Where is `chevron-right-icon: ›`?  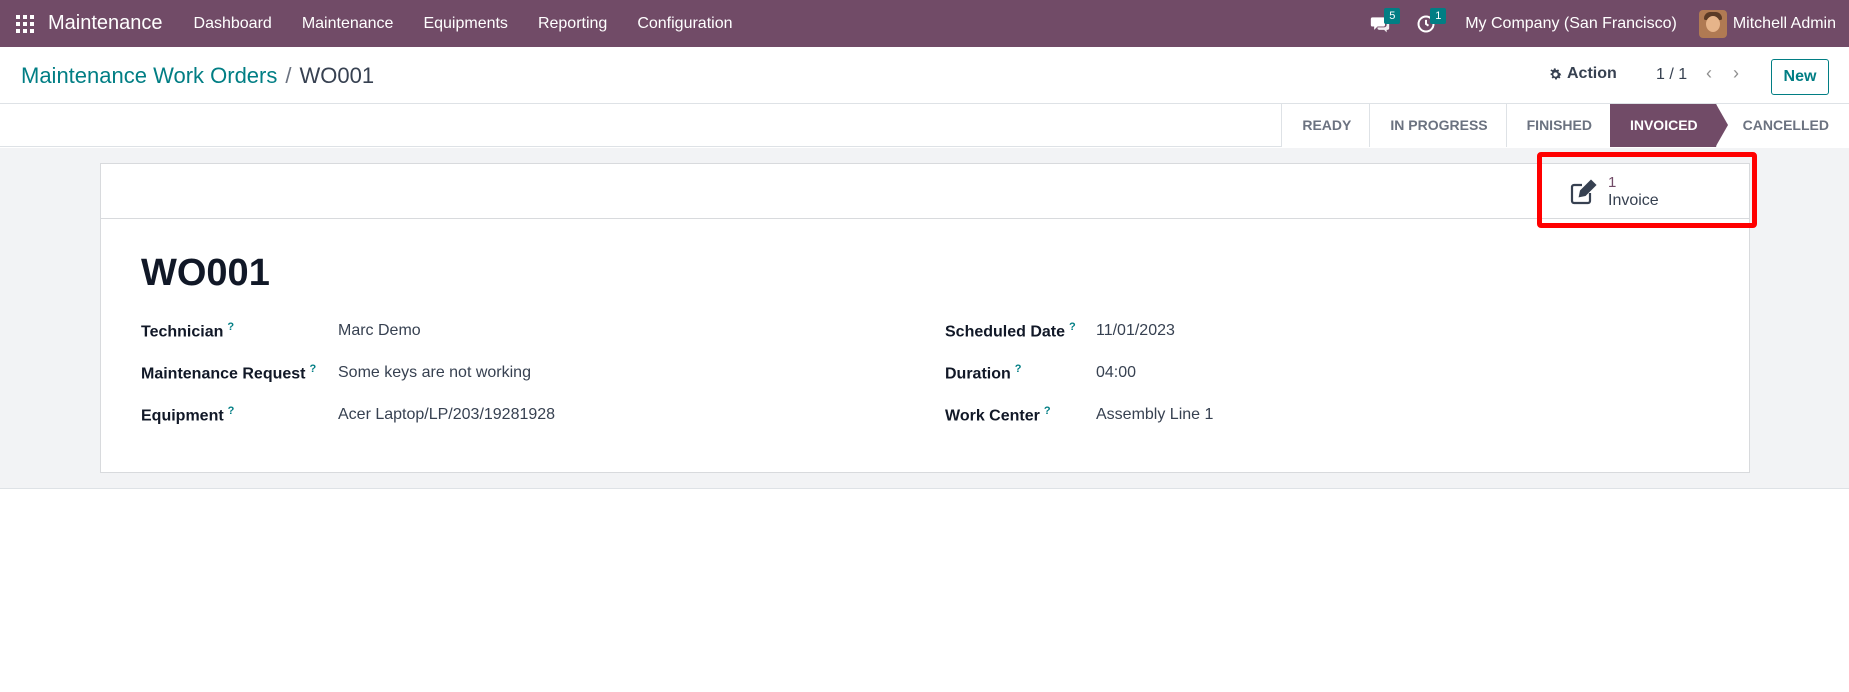
chevron-right-icon: › is located at coordinates (1736, 73).